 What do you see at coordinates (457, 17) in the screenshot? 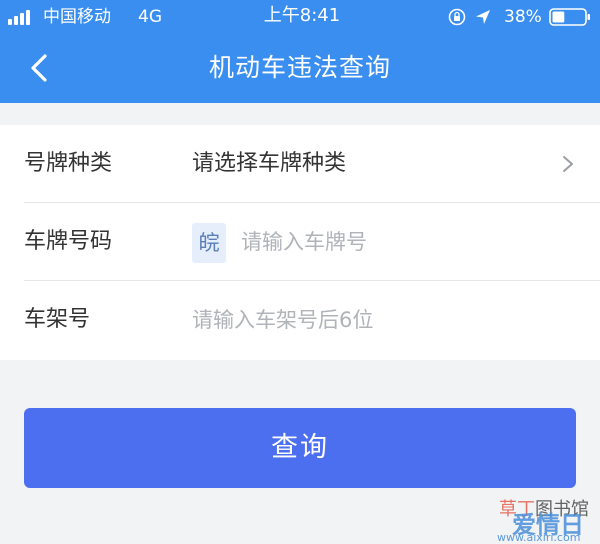
I see `lock-rotation-icon` at bounding box center [457, 17].